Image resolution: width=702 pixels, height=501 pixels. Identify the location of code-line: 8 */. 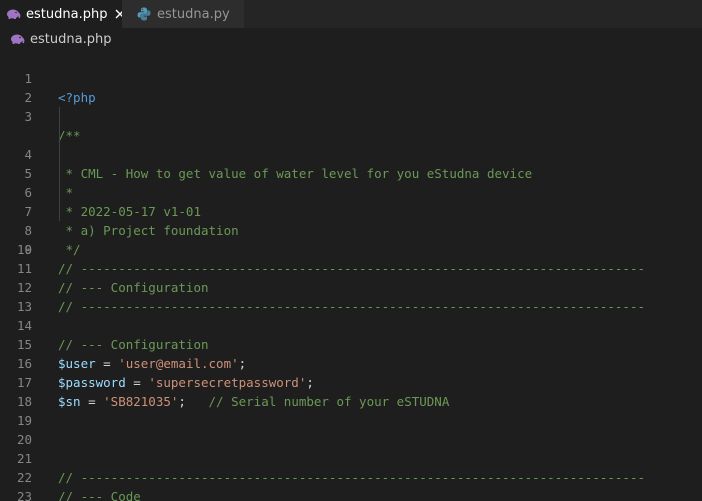
(351, 220).